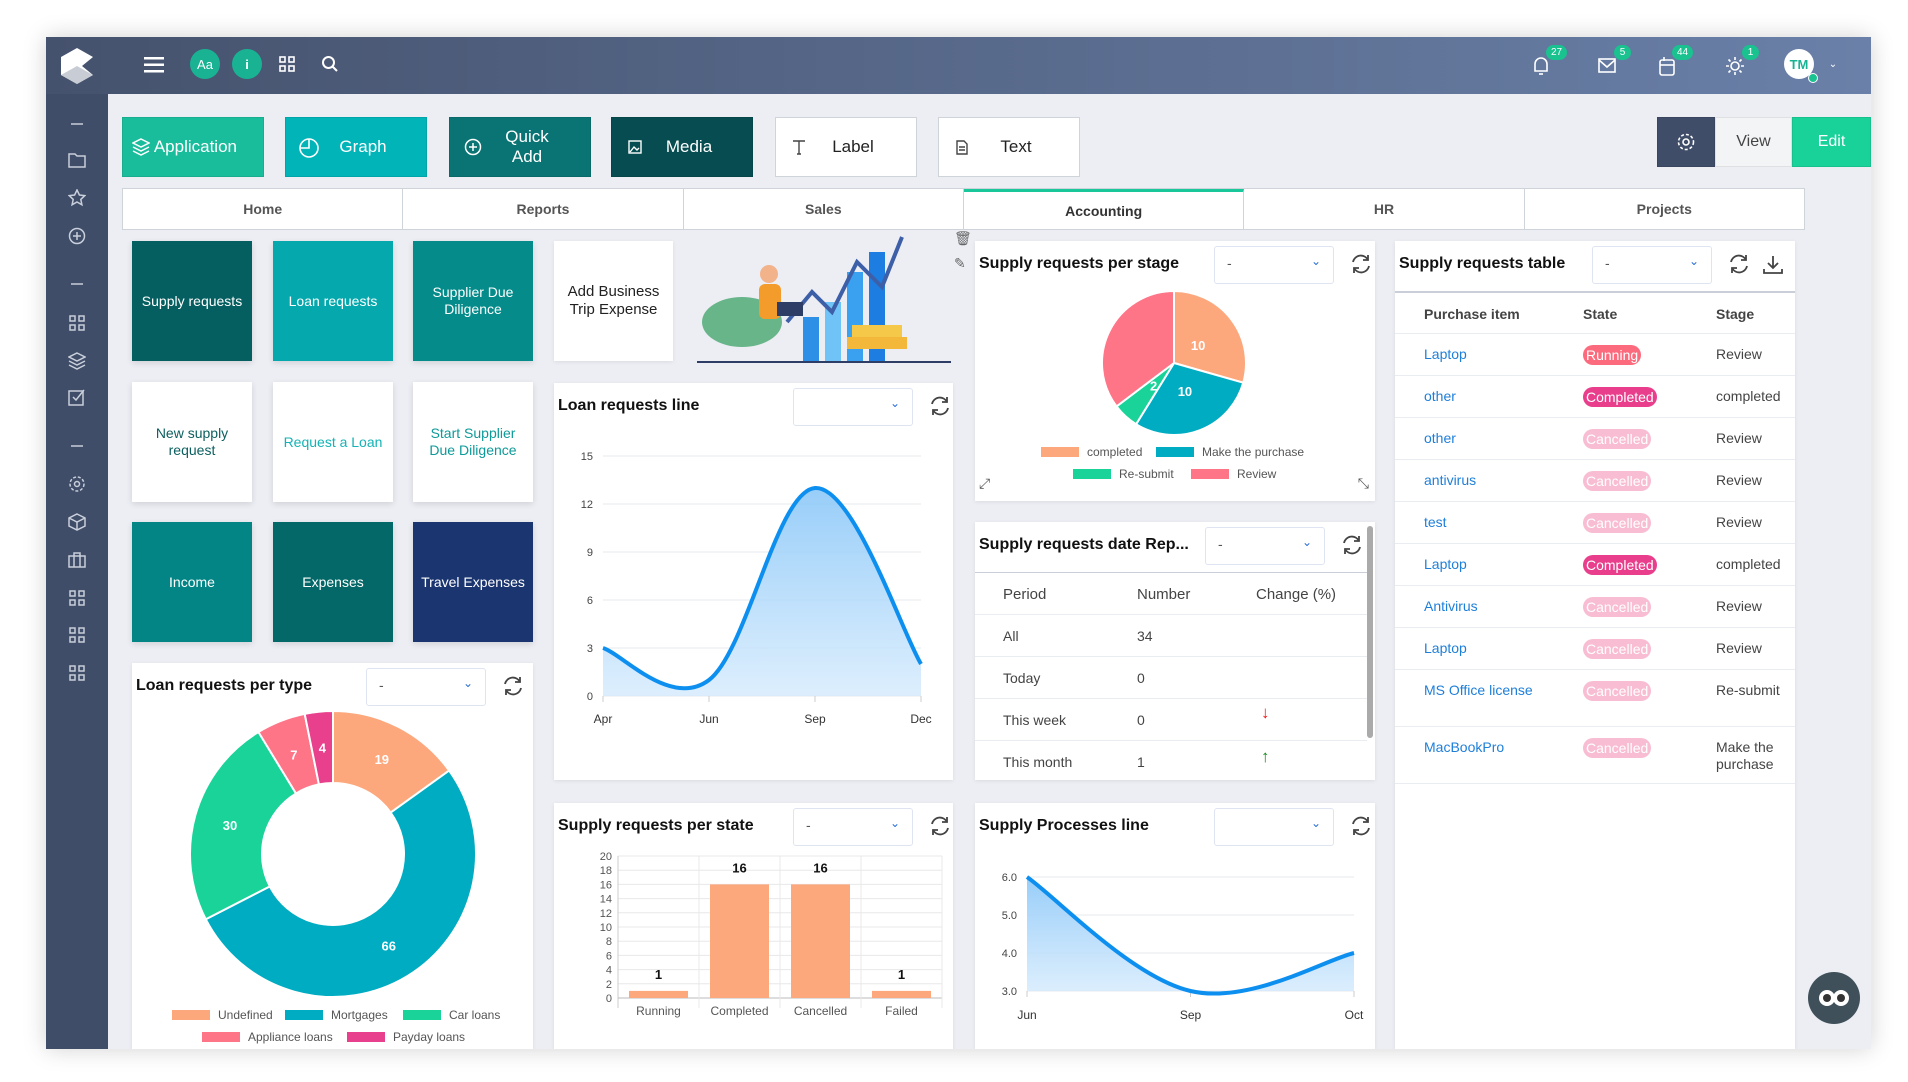 The height and width of the screenshot is (1082, 1908). I want to click on legend-label: Car loans, so click(474, 1015).